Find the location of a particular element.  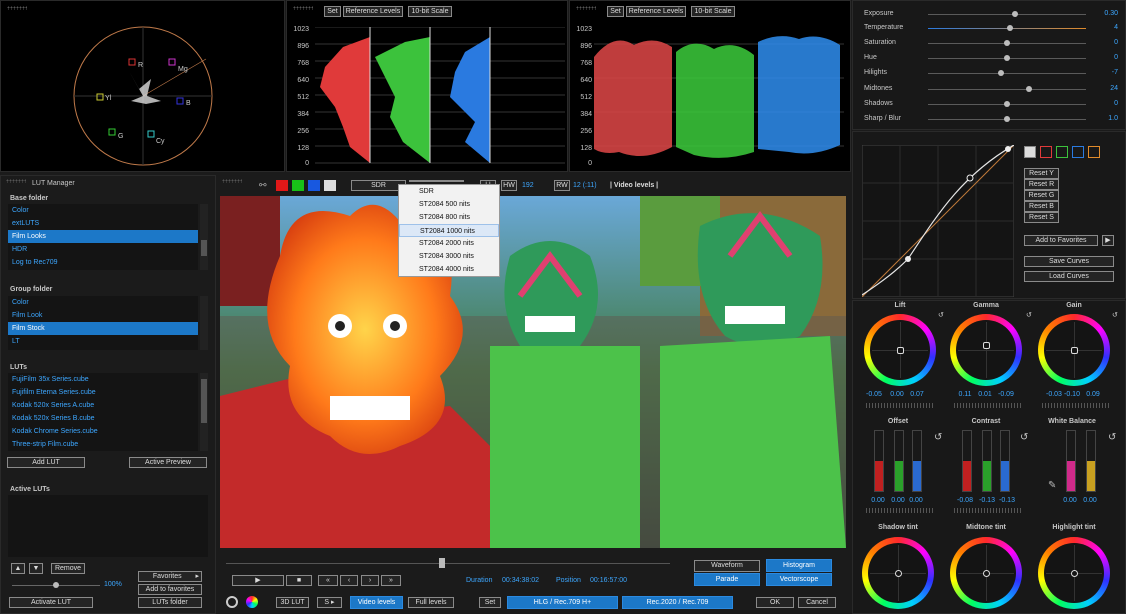

contrast-master-slider is located at coordinates (988, 510).